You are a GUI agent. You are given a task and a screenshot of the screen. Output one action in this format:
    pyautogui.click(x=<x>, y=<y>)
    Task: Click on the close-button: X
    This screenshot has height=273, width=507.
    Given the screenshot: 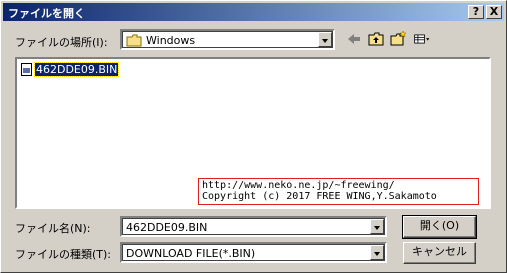 What is the action you would take?
    pyautogui.click(x=494, y=12)
    